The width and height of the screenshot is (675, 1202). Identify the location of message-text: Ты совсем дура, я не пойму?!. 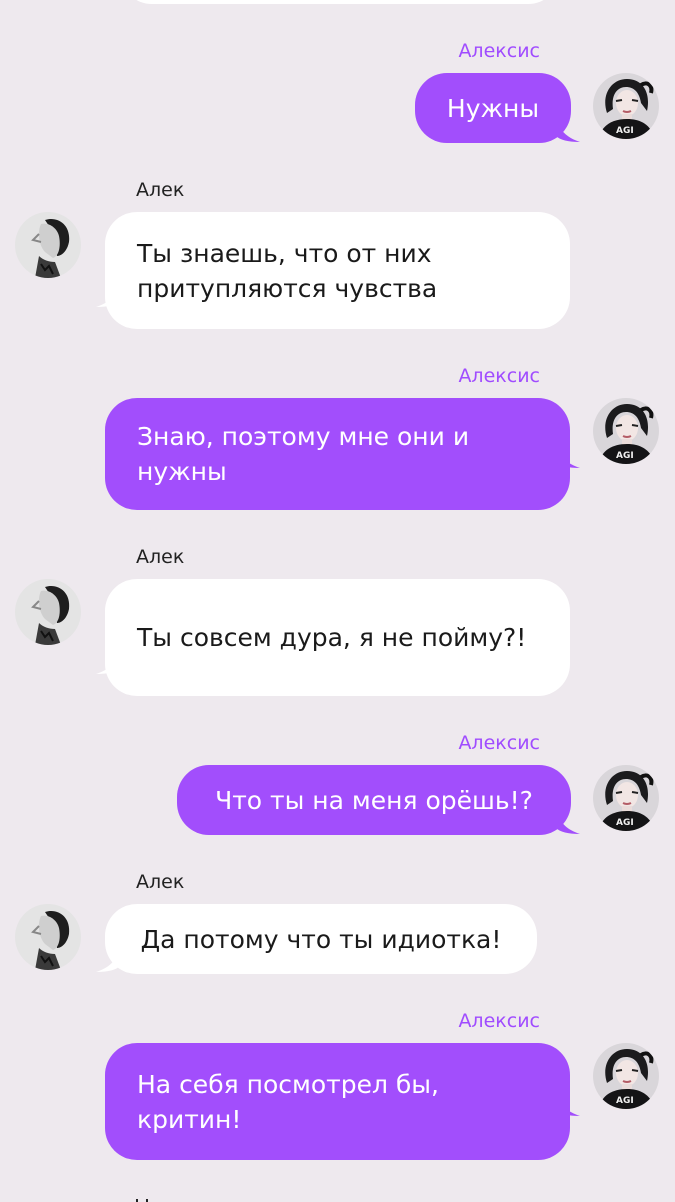
(332, 637).